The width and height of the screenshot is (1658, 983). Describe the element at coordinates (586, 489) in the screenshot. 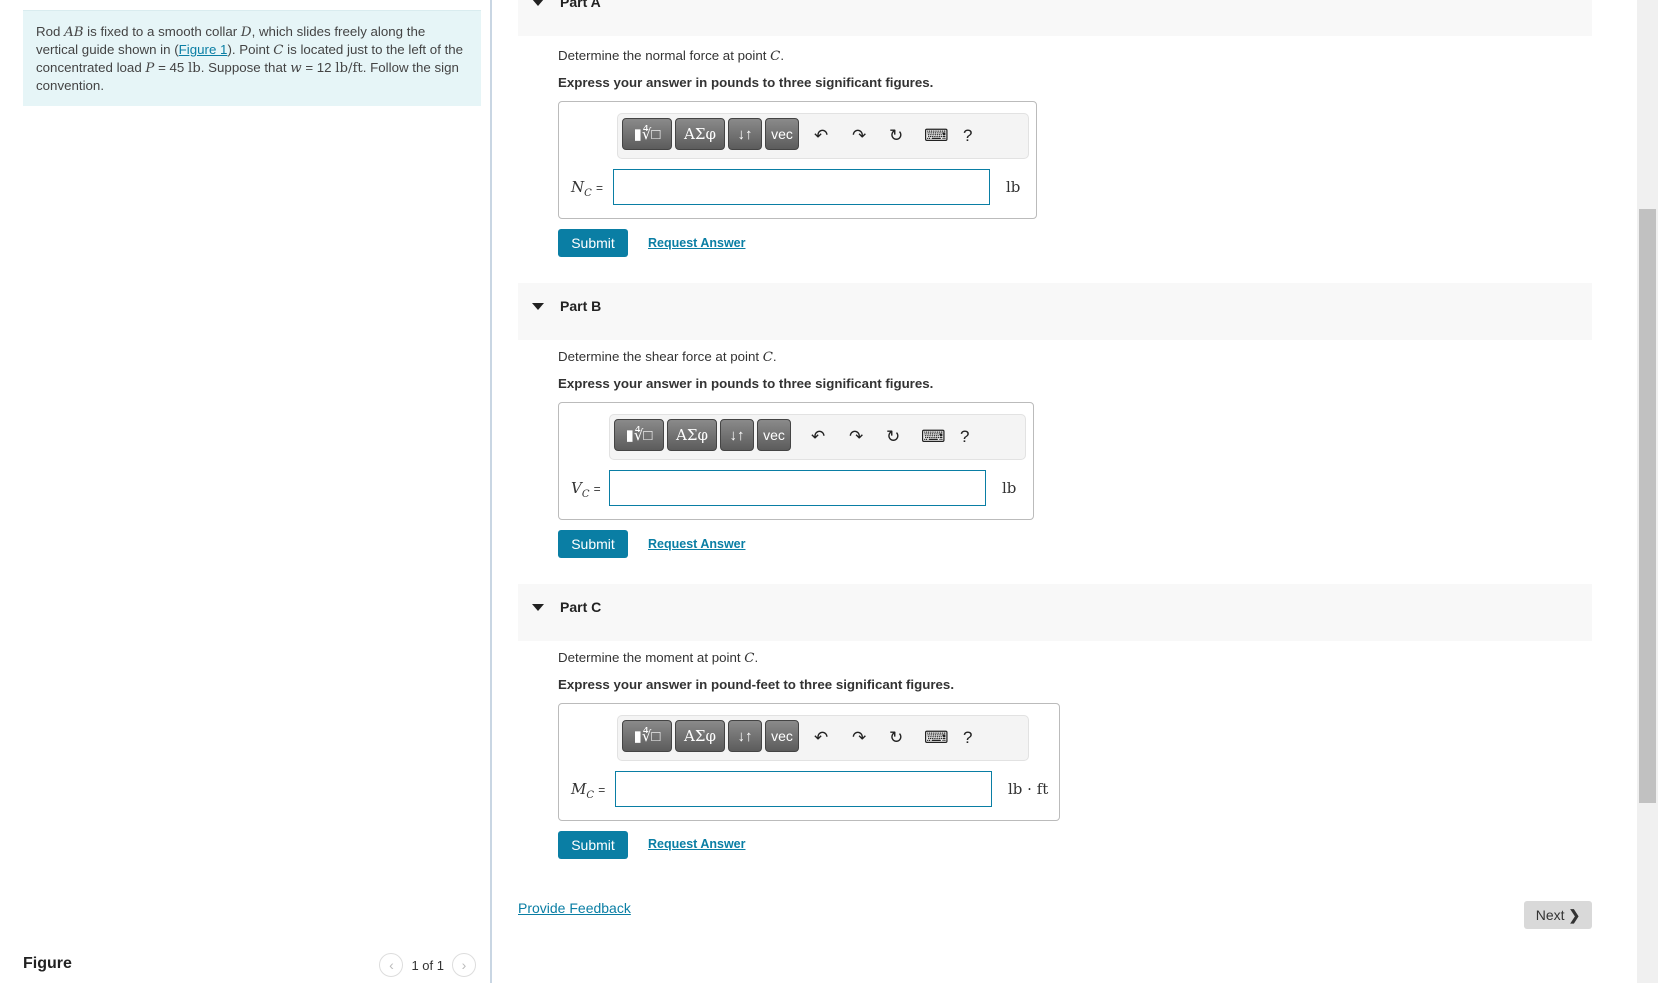

I see `variable-label: VC =` at that location.